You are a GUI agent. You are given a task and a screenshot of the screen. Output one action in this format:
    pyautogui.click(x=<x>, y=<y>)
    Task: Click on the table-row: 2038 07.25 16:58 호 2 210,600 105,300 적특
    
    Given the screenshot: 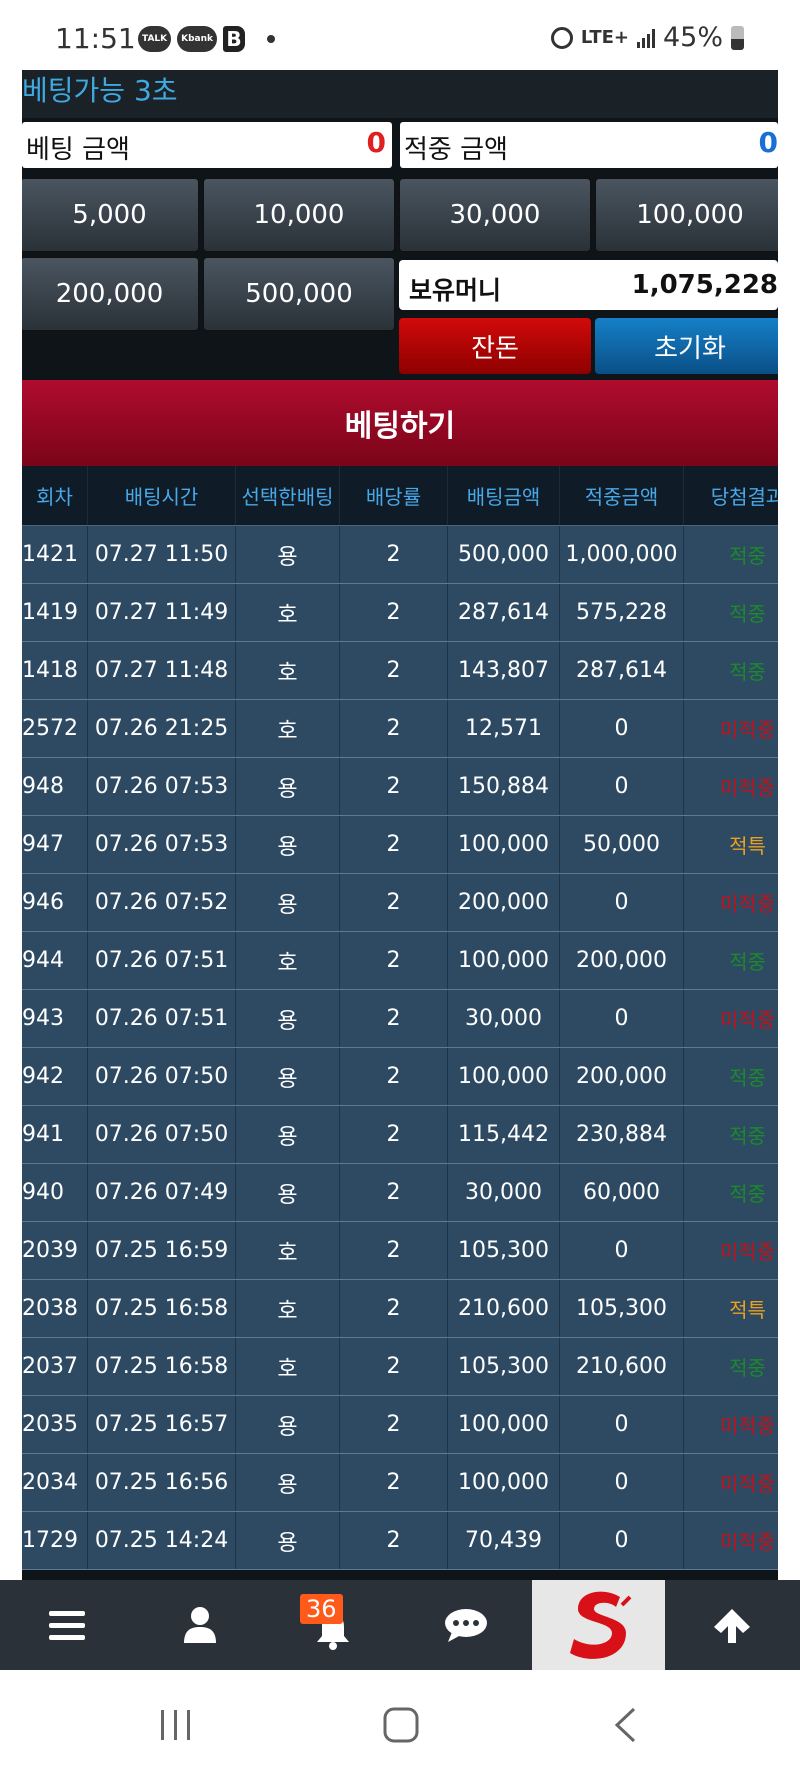 What is the action you would take?
    pyautogui.click(x=400, y=1309)
    